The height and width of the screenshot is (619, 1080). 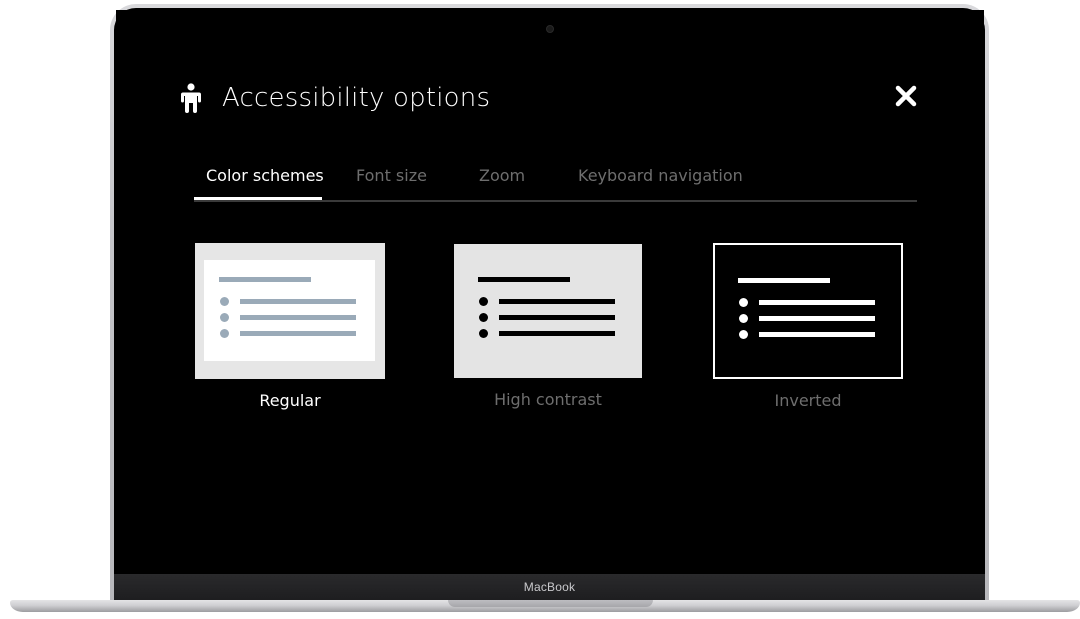 What do you see at coordinates (290, 400) in the screenshot?
I see `scheme-label-regular: Regular` at bounding box center [290, 400].